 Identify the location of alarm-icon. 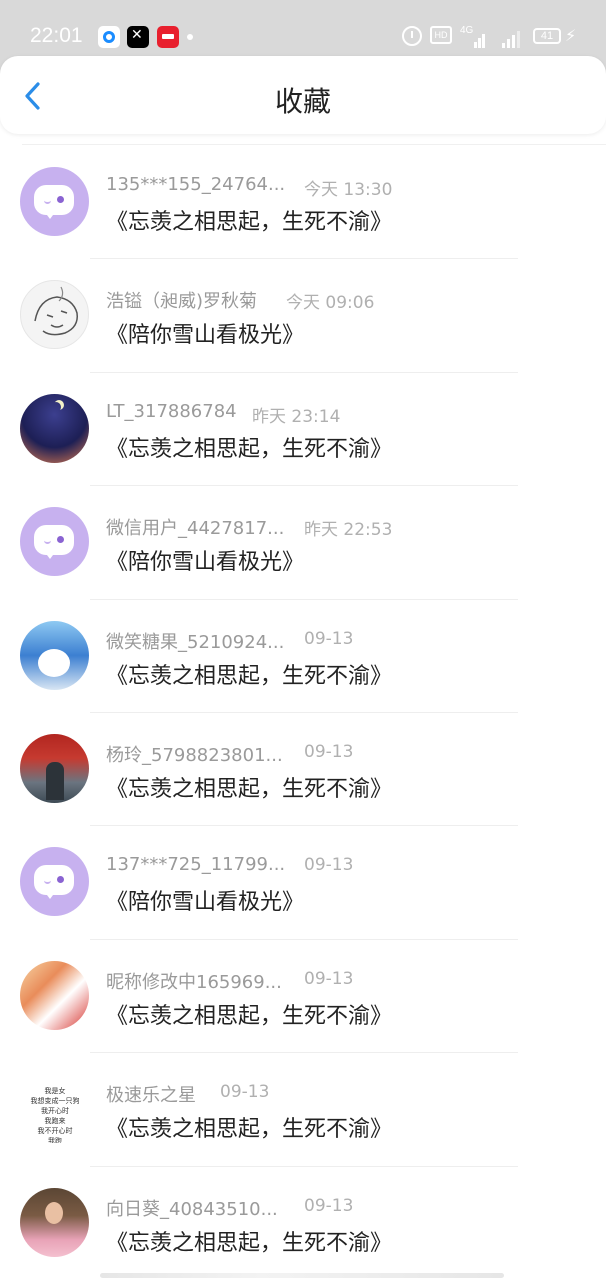
(412, 36).